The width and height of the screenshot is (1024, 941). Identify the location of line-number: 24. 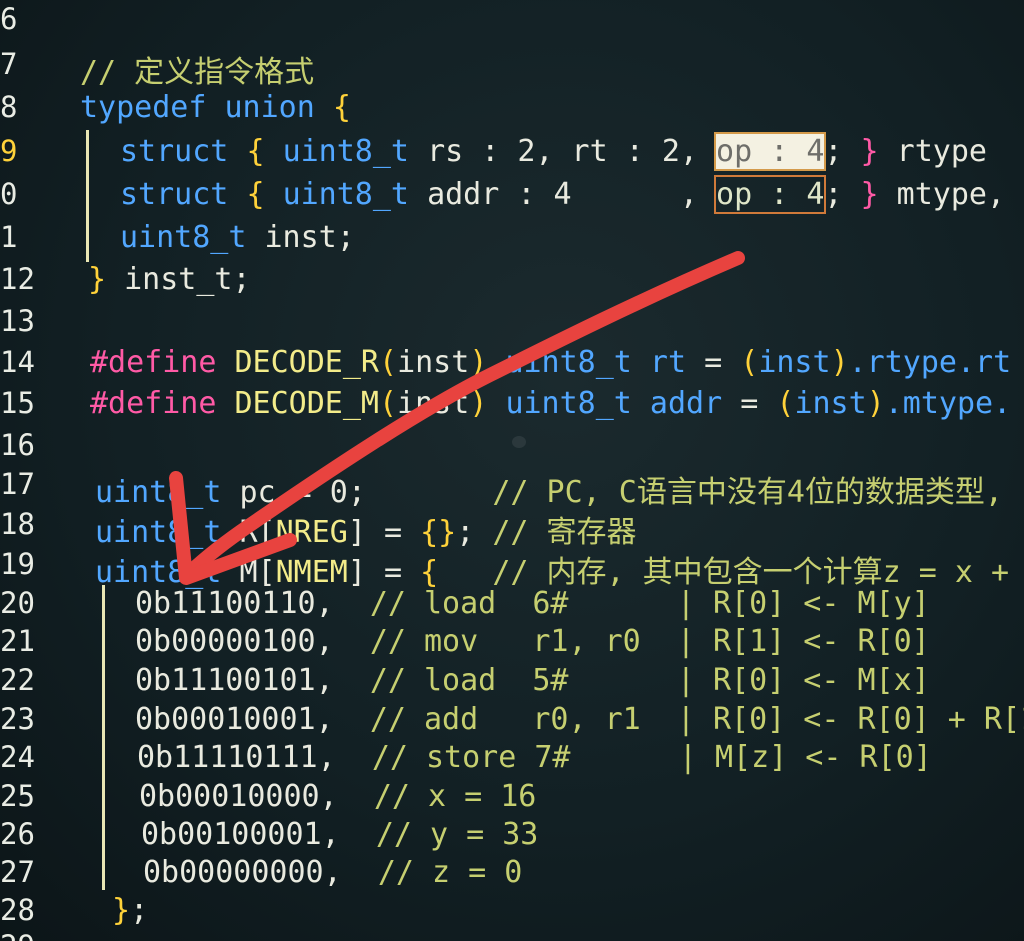
(17, 757).